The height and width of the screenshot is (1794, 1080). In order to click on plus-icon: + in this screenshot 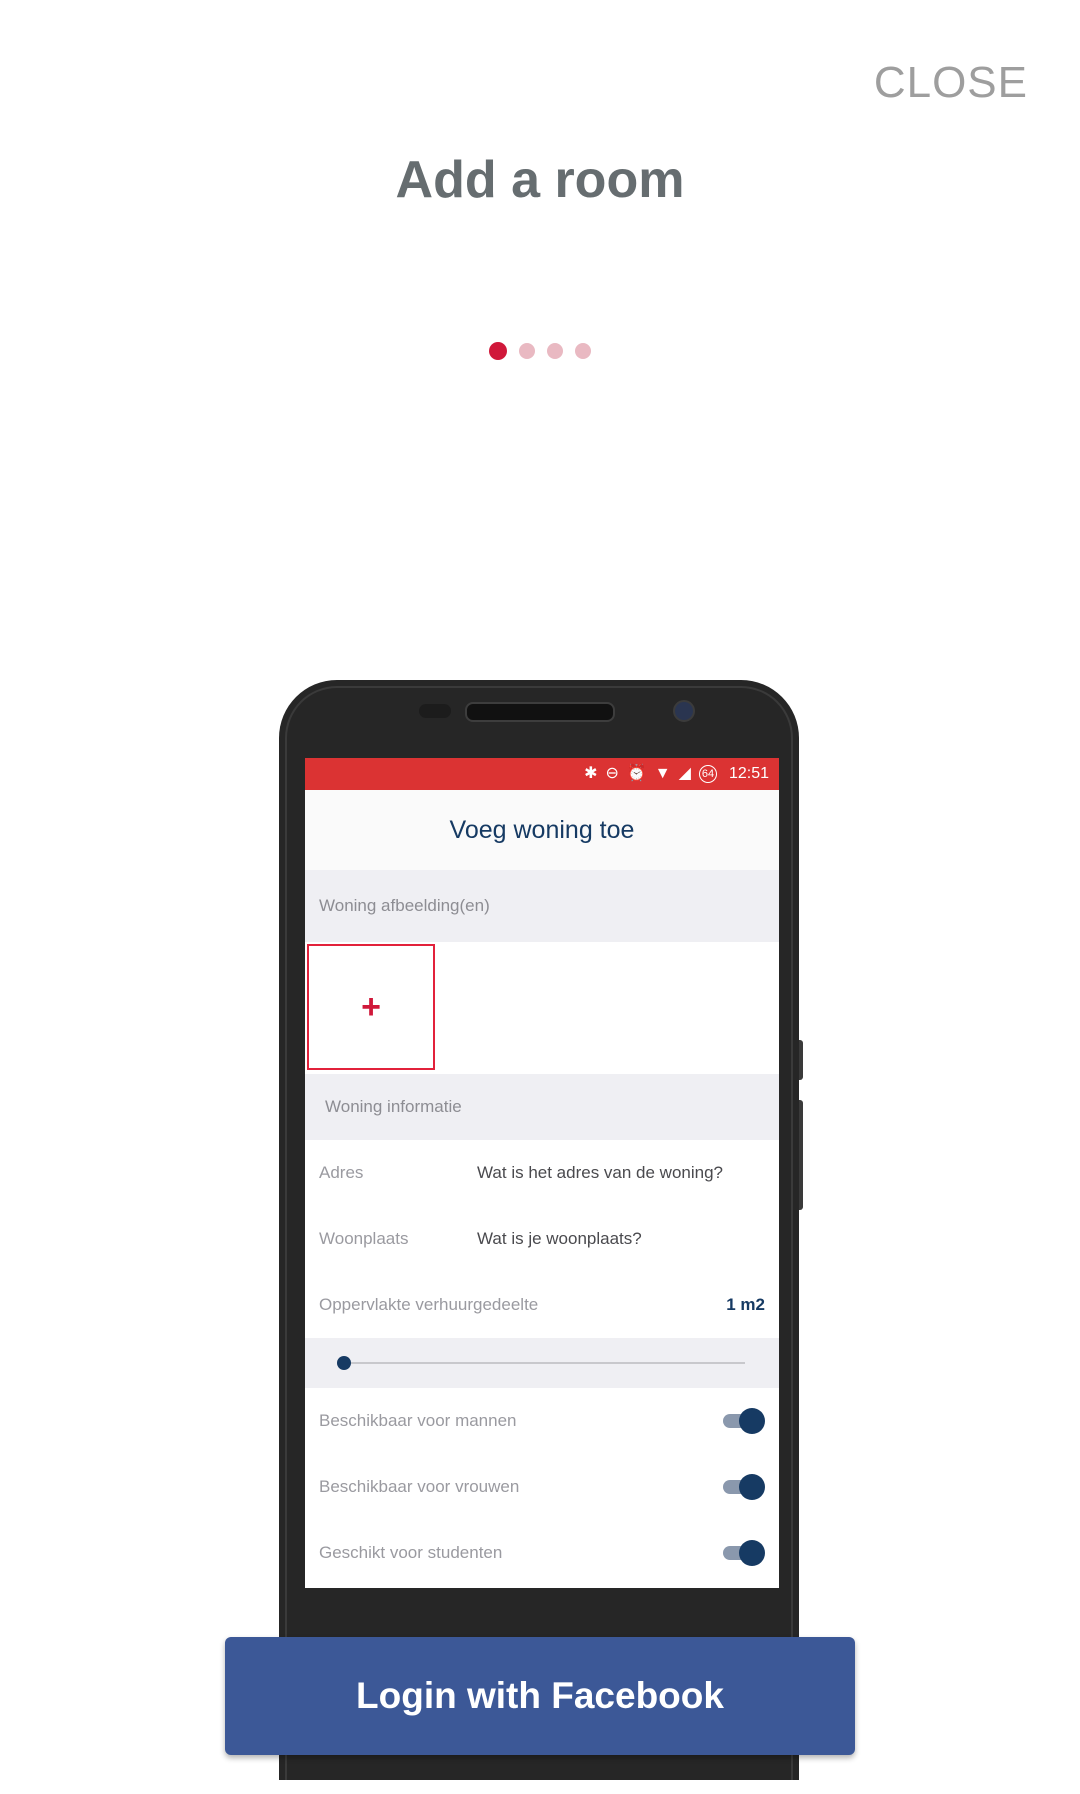, I will do `click(371, 1006)`.